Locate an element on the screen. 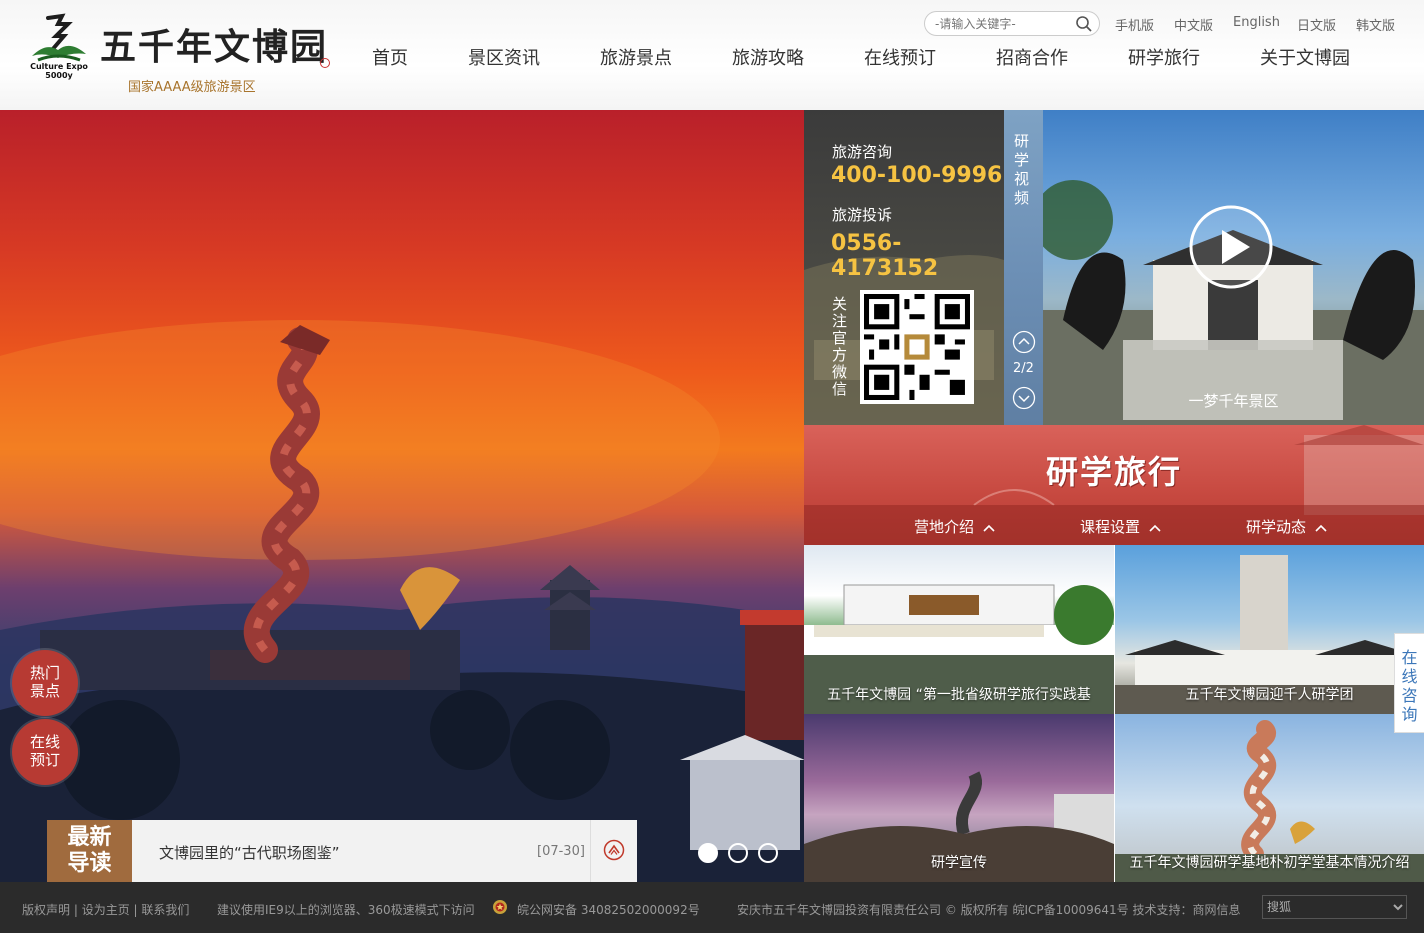 The width and height of the screenshot is (1424, 933). nav-guide: 旅游攻略 is located at coordinates (768, 57).